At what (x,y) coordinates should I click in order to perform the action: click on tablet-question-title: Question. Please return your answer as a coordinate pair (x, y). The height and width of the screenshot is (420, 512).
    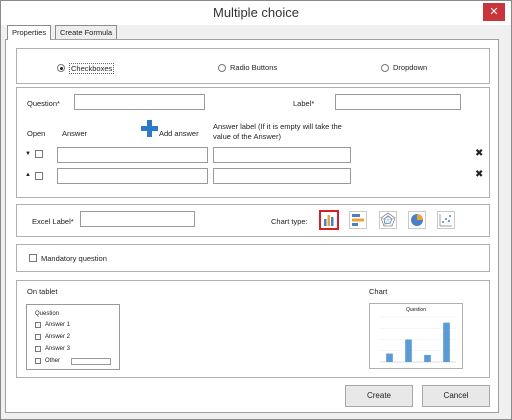
    Looking at the image, I should click on (47, 314).